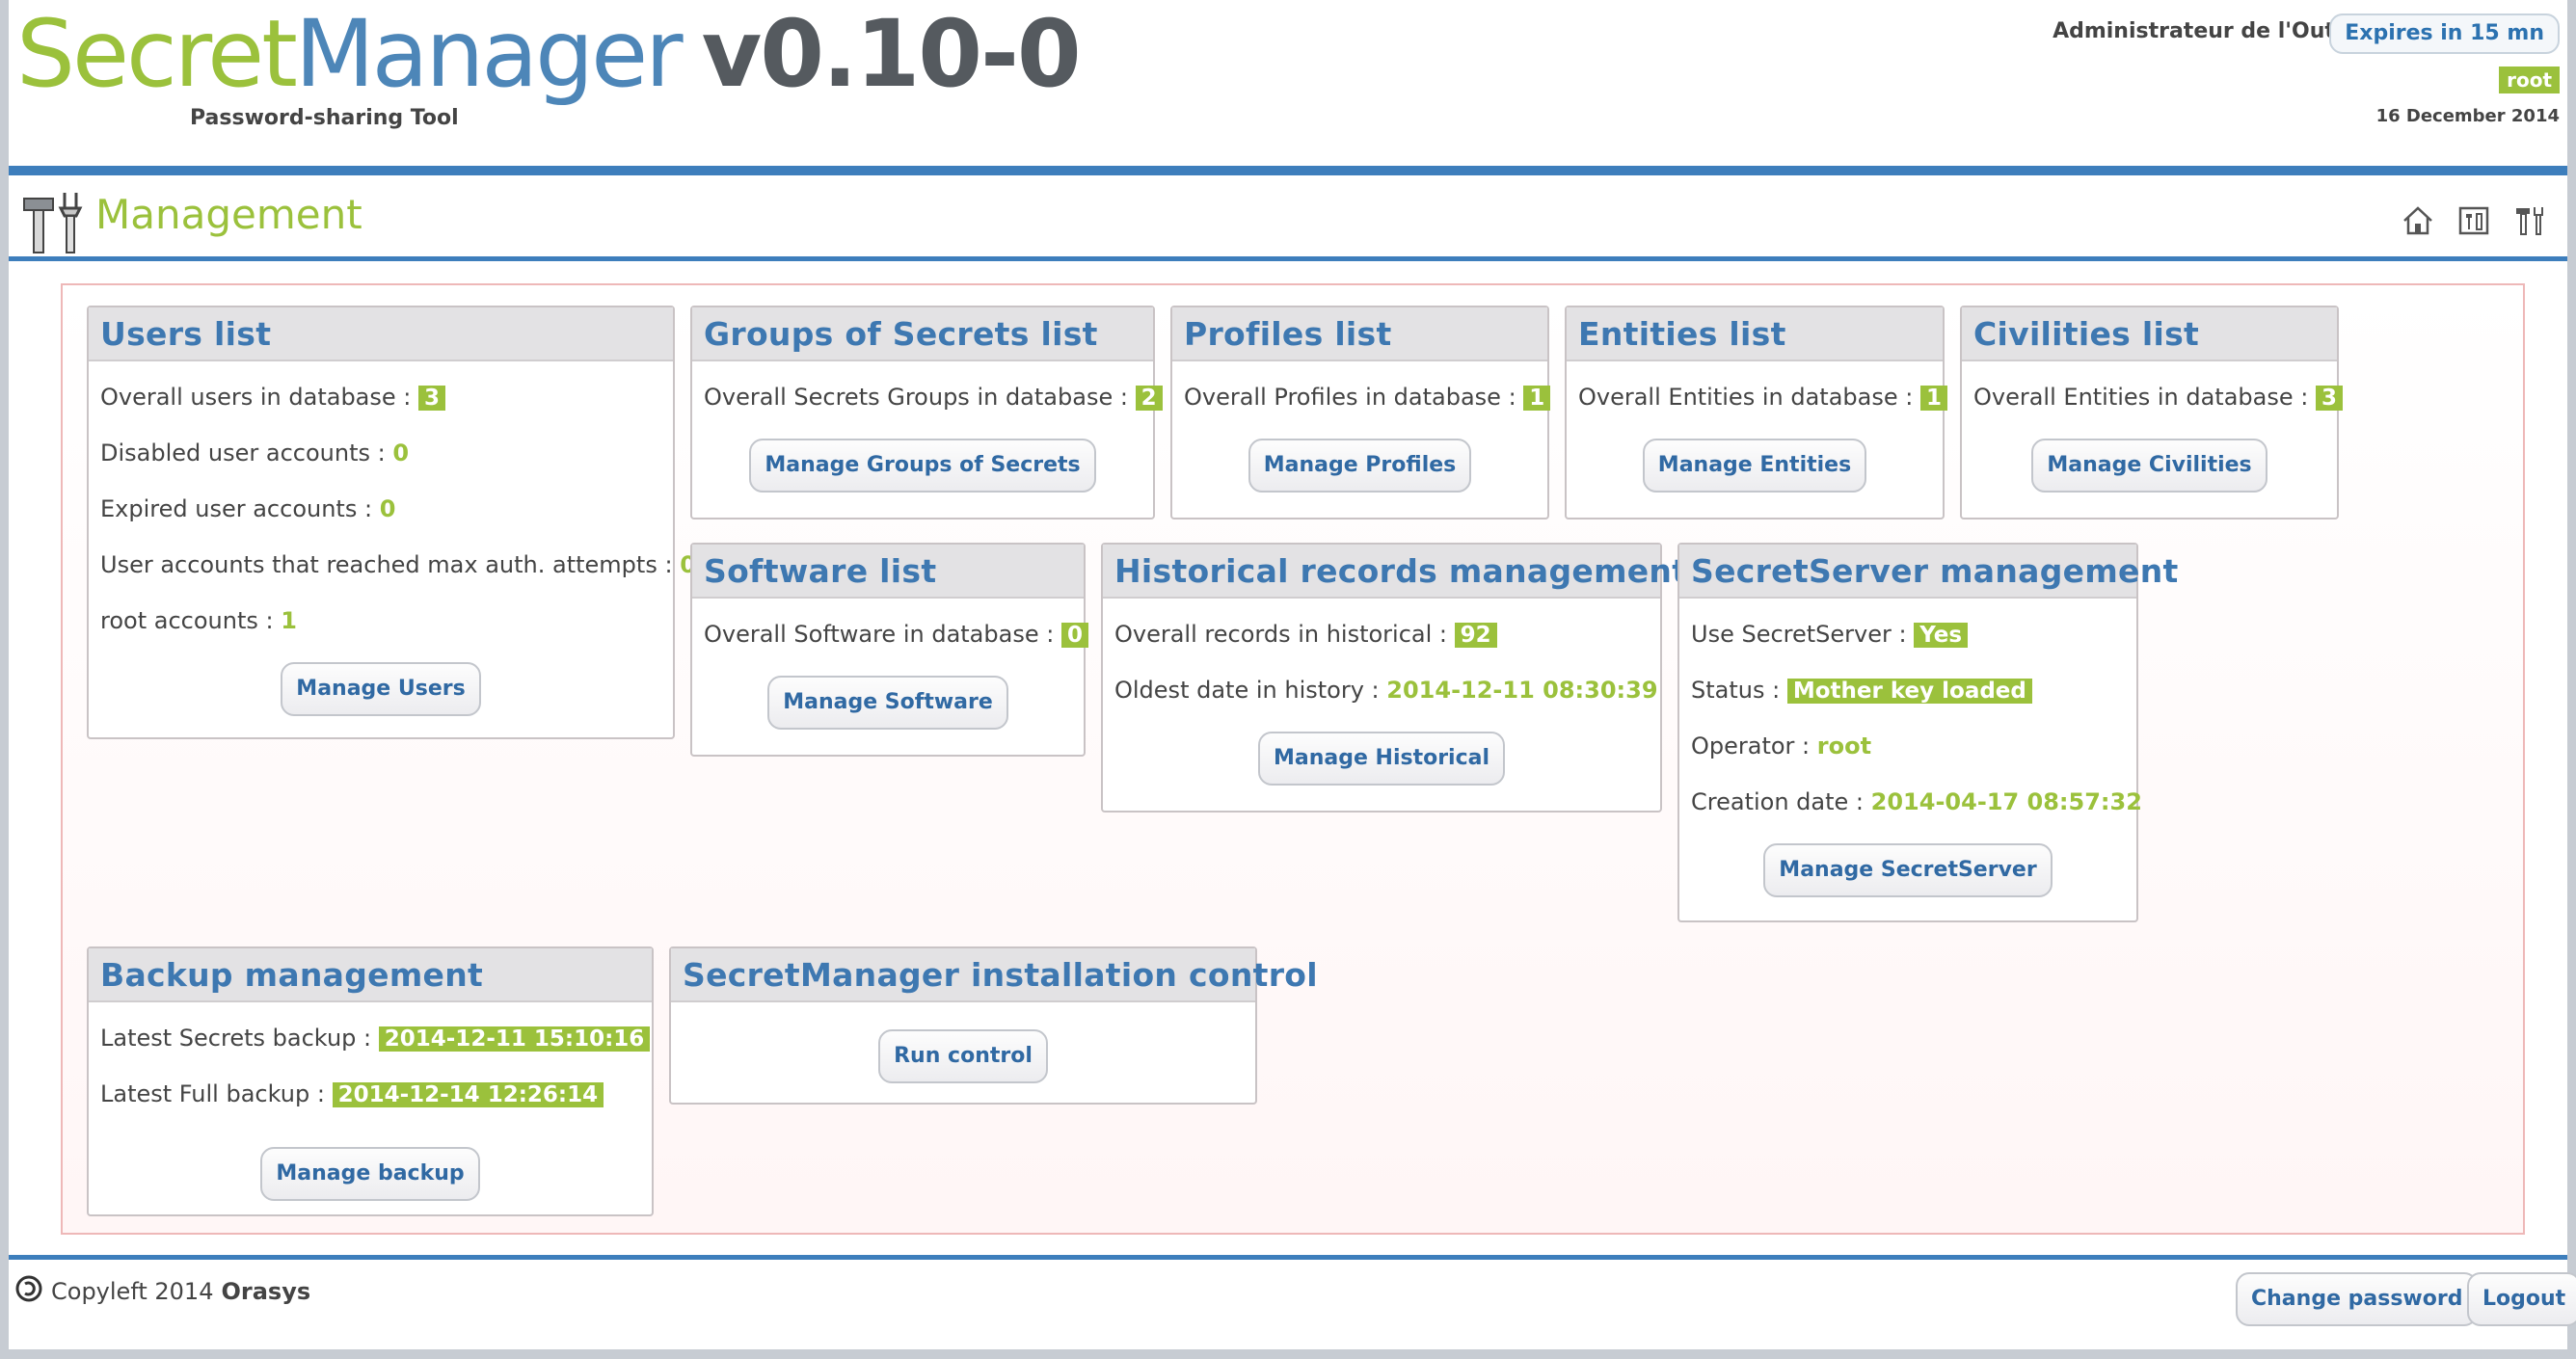 Image resolution: width=2576 pixels, height=1359 pixels. What do you see at coordinates (266, 1291) in the screenshot?
I see `copyleft-org: Orasys` at bounding box center [266, 1291].